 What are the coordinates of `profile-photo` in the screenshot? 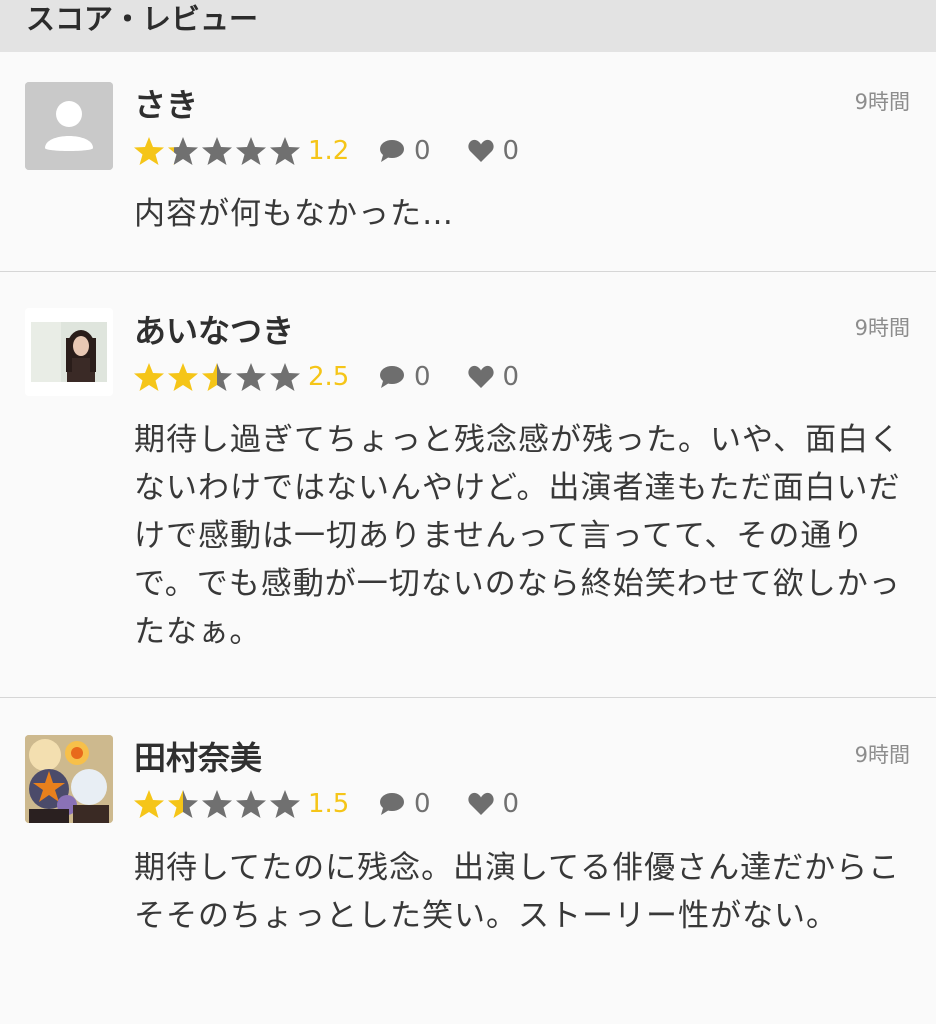 It's located at (69, 352).